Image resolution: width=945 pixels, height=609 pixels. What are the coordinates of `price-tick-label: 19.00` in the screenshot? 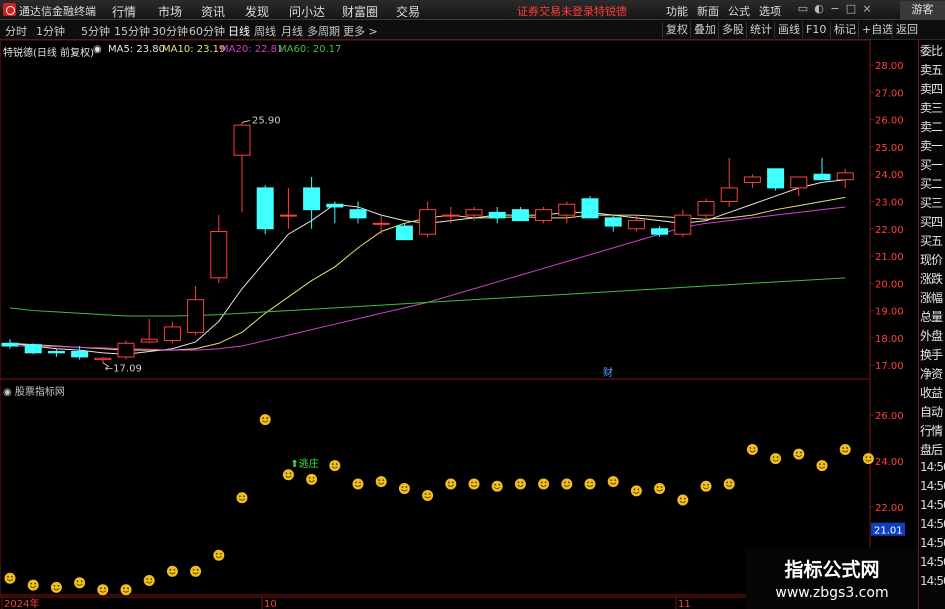 It's located at (889, 312).